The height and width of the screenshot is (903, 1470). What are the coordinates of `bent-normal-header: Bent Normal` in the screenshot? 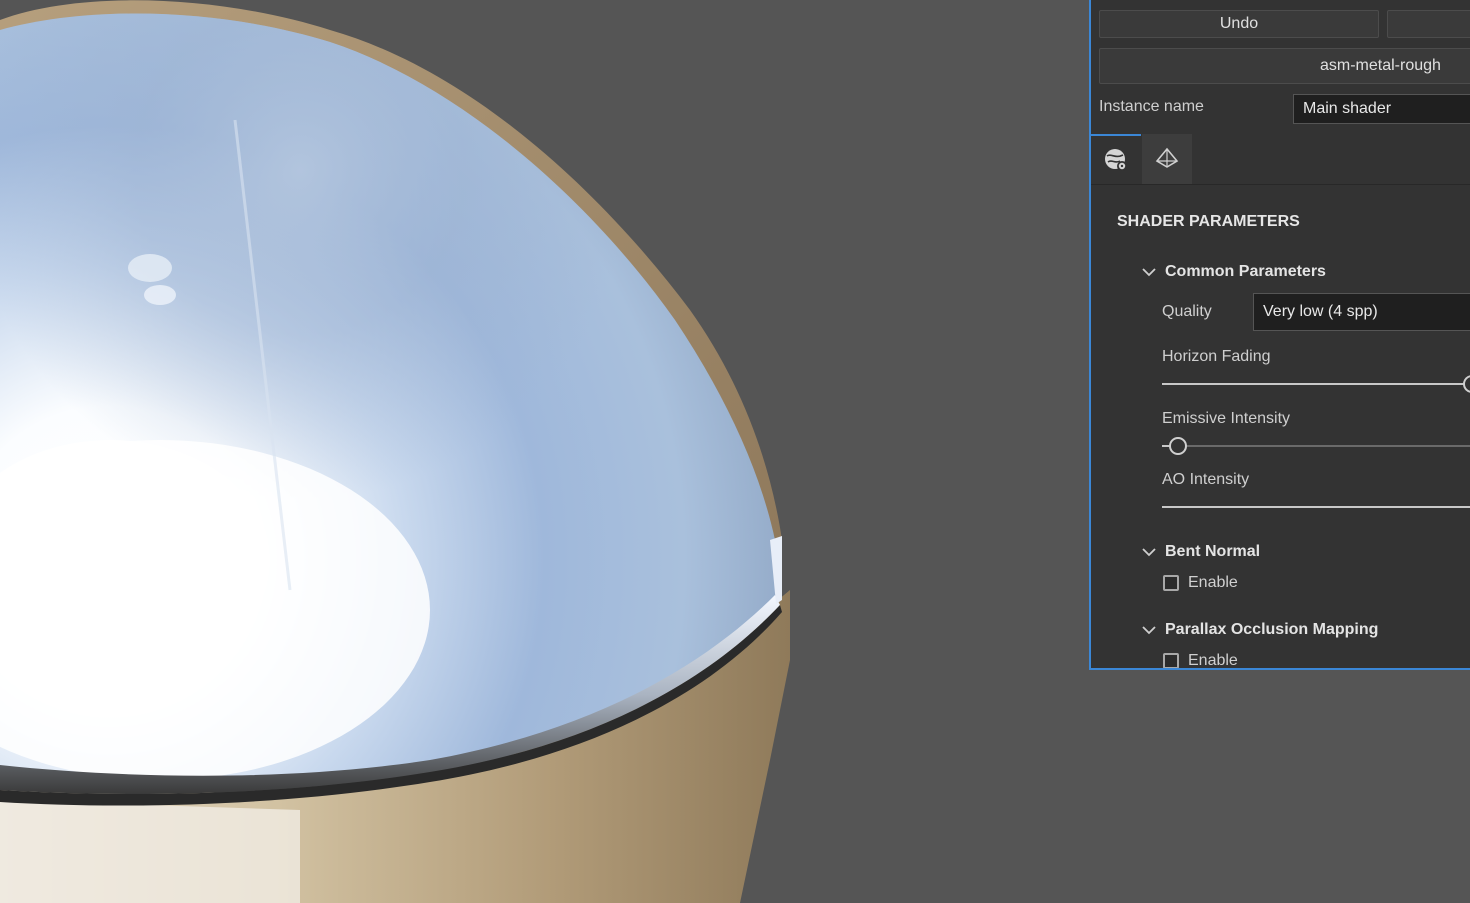 It's located at (1200, 552).